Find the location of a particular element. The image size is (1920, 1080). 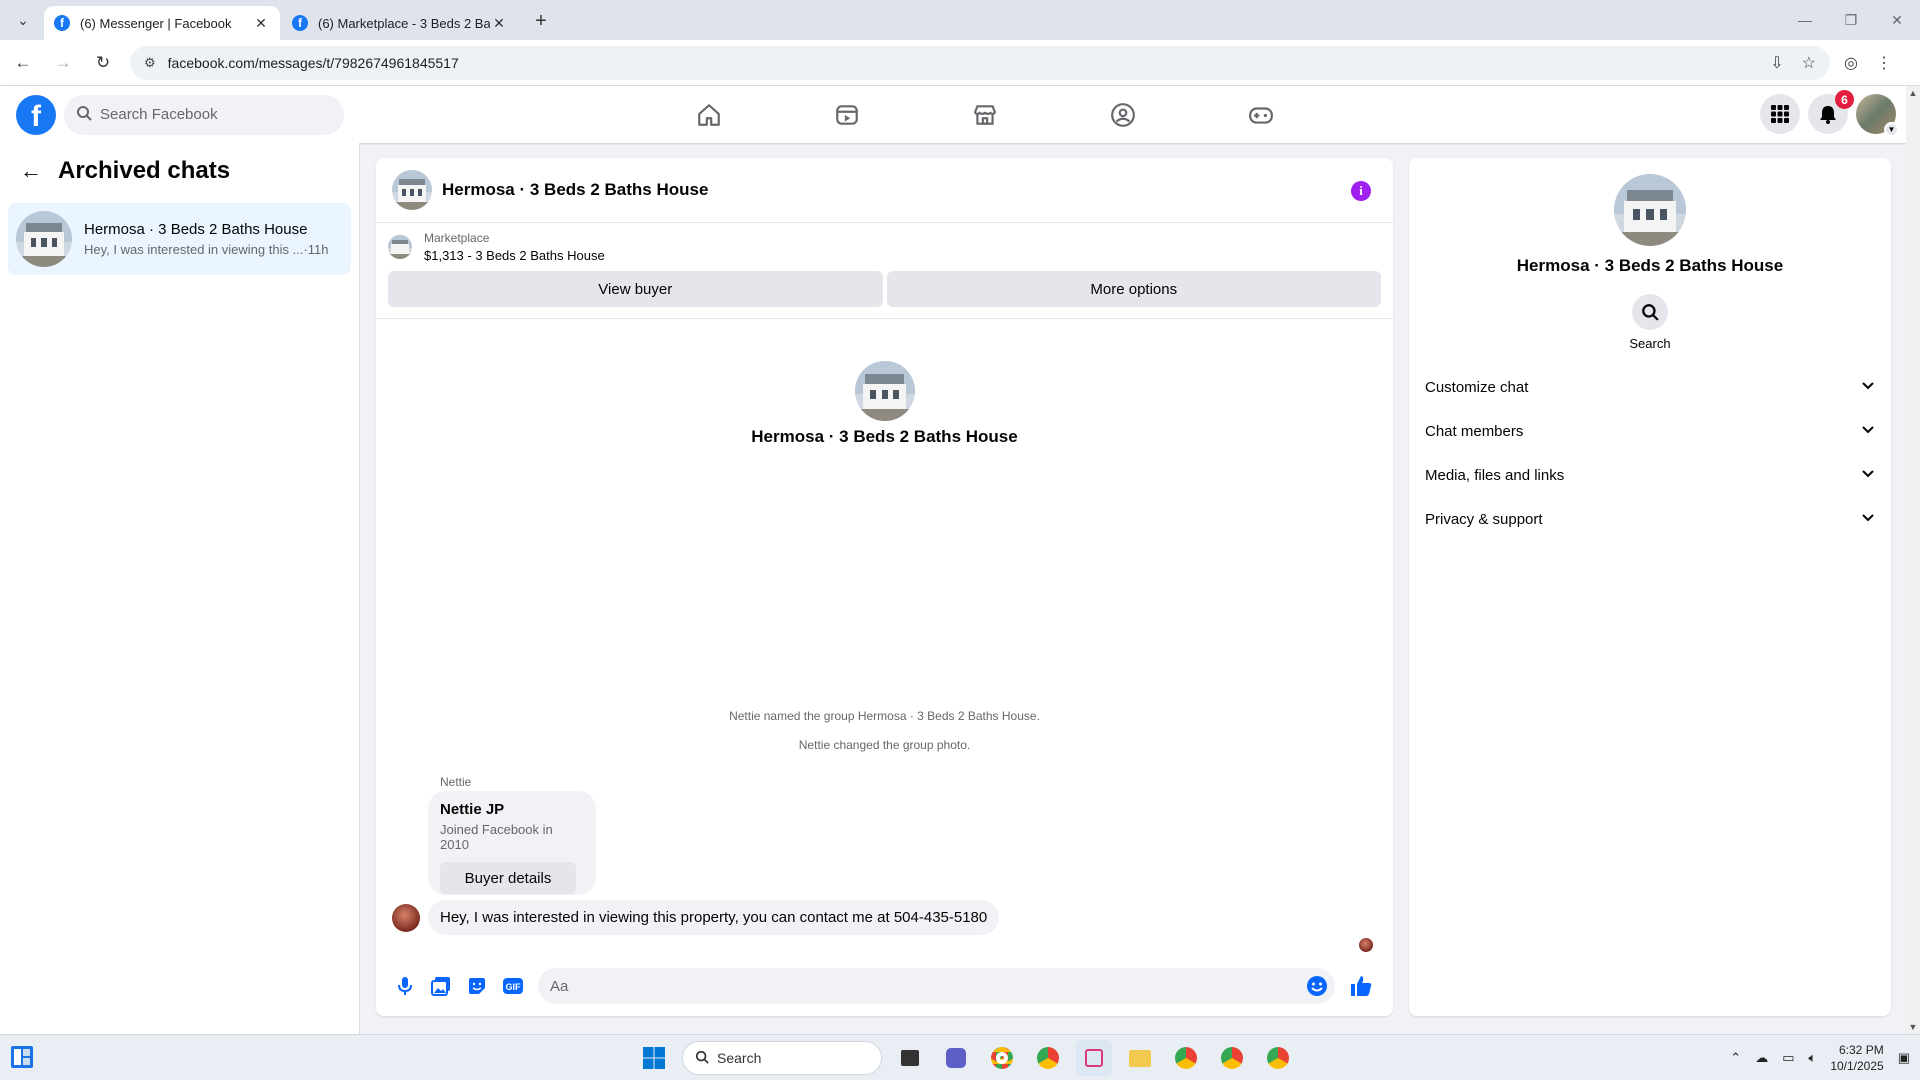

install-app-icon: ⇩ is located at coordinates (1776, 63).